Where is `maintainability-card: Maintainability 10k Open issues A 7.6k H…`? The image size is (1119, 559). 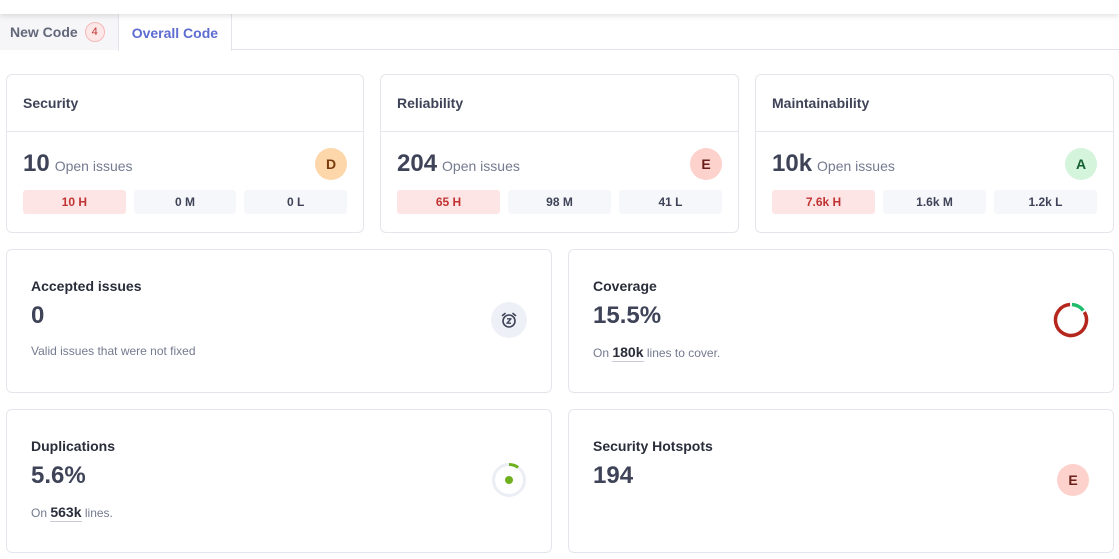 maintainability-card: Maintainability 10k Open issues A 7.6k H… is located at coordinates (934, 153).